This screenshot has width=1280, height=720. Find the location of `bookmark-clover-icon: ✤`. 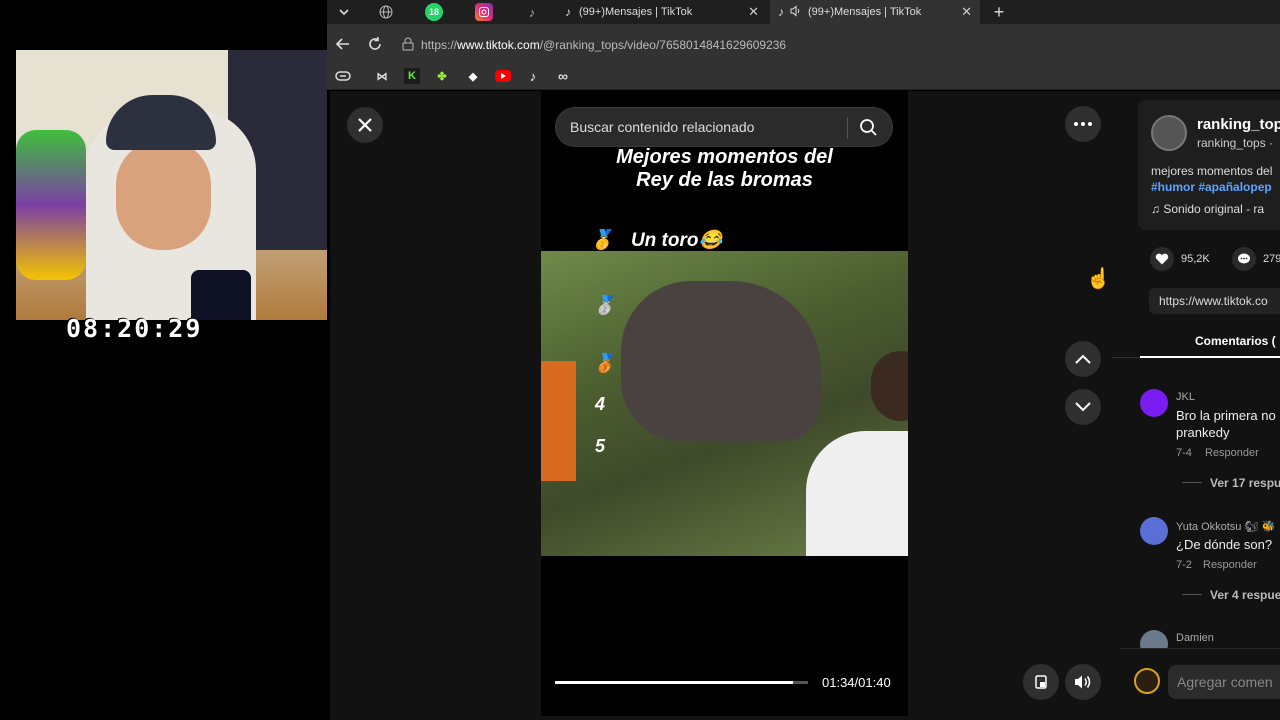

bookmark-clover-icon: ✤ is located at coordinates (442, 76).